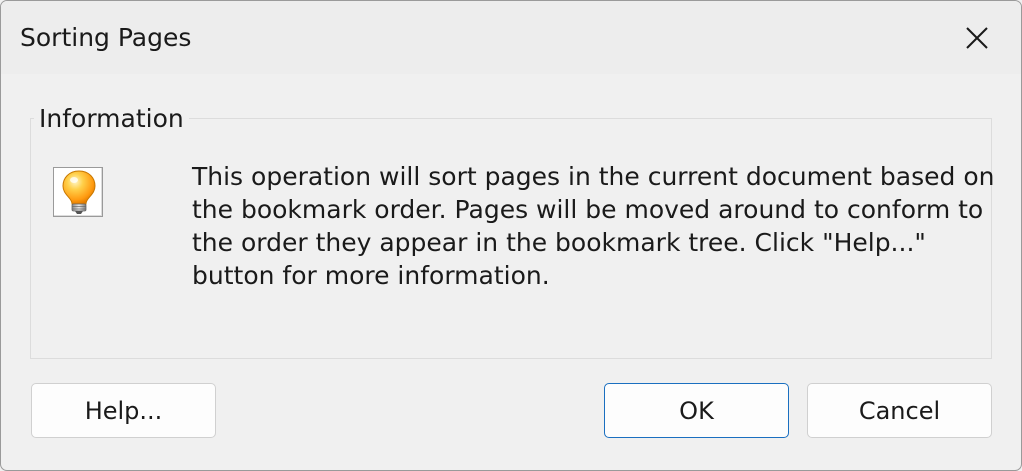 The width and height of the screenshot is (1022, 471). What do you see at coordinates (371, 275) in the screenshot?
I see `message-line: button for more information.` at bounding box center [371, 275].